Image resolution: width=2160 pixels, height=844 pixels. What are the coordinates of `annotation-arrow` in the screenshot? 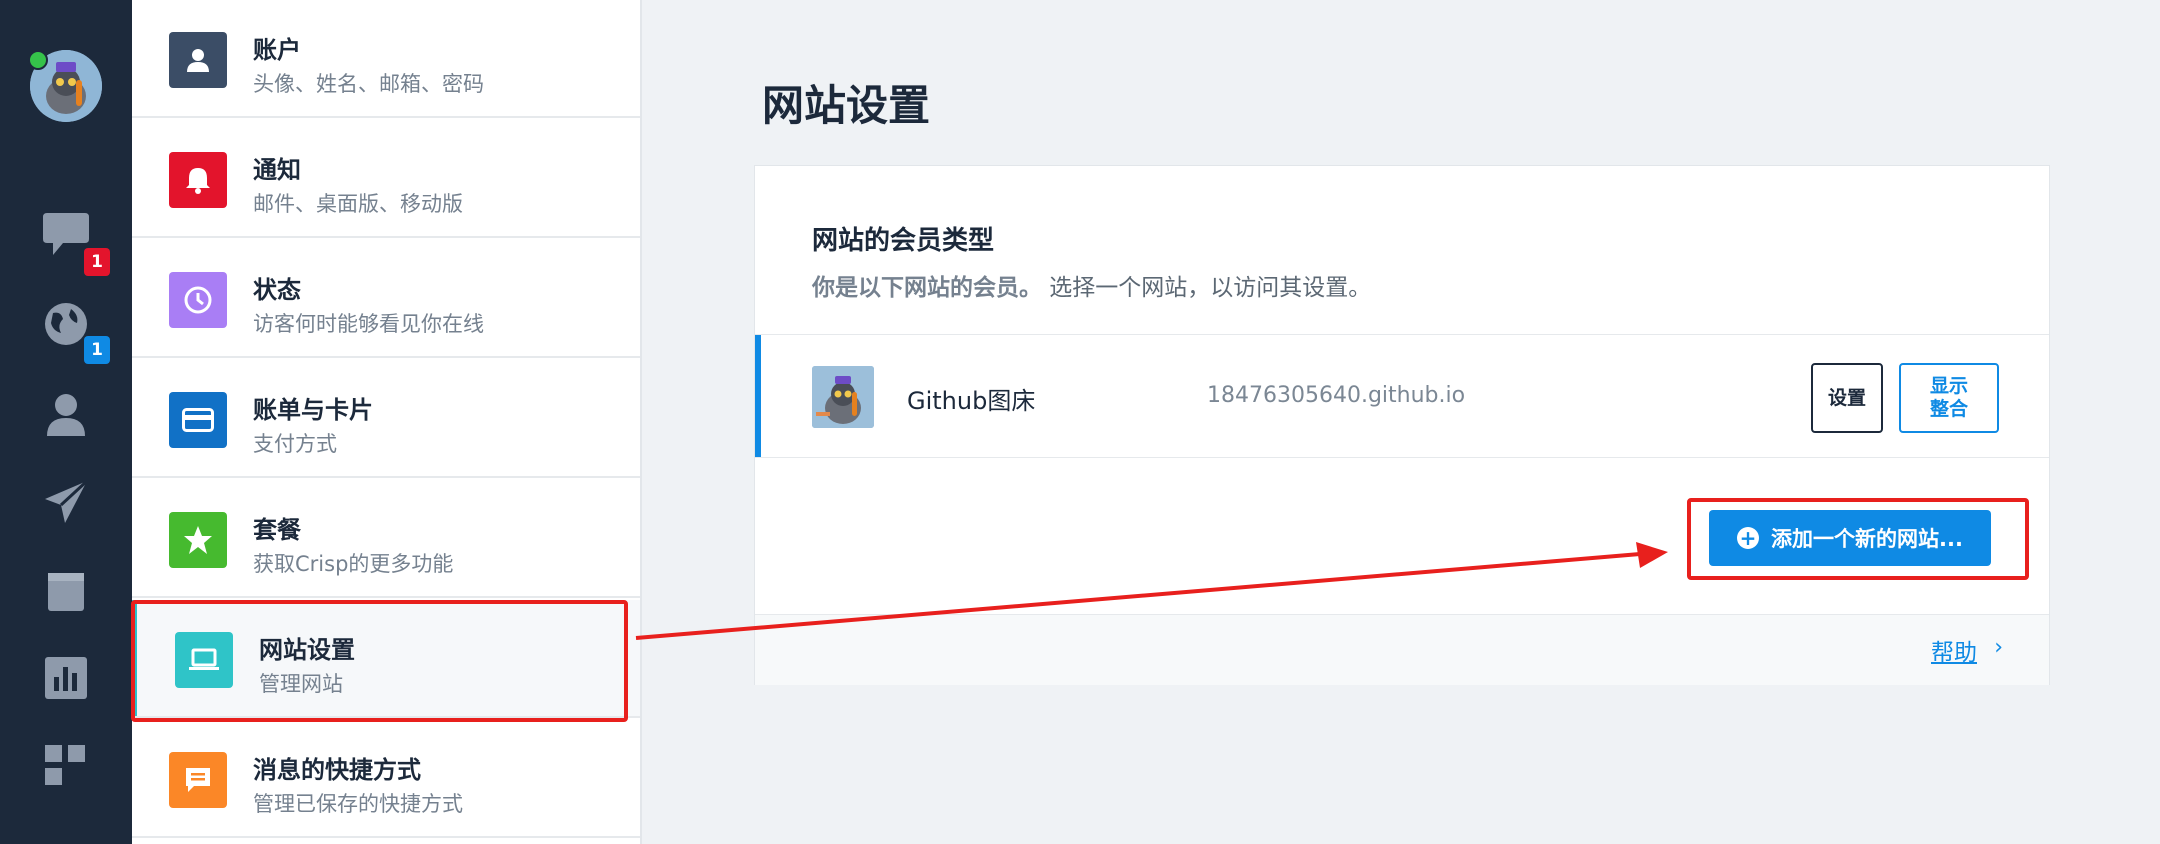 It's located at (1151, 591).